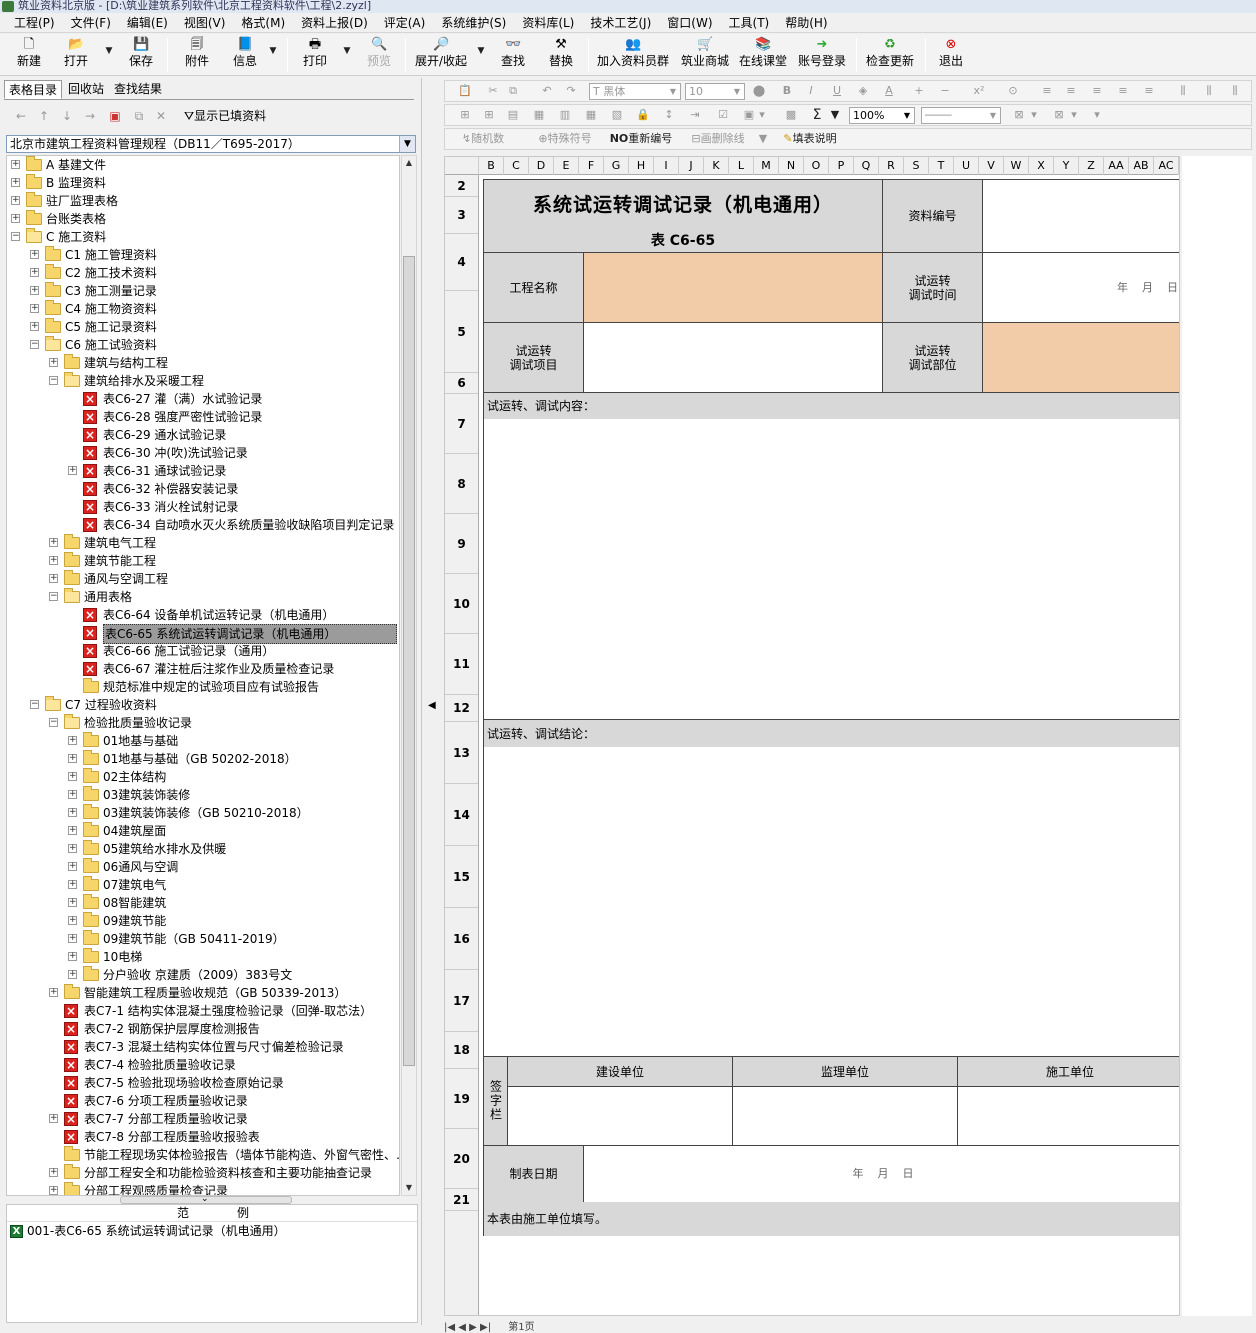 The width and height of the screenshot is (1256, 1333). Describe the element at coordinates (787, 91) in the screenshot. I see `bold-icon: B` at that location.